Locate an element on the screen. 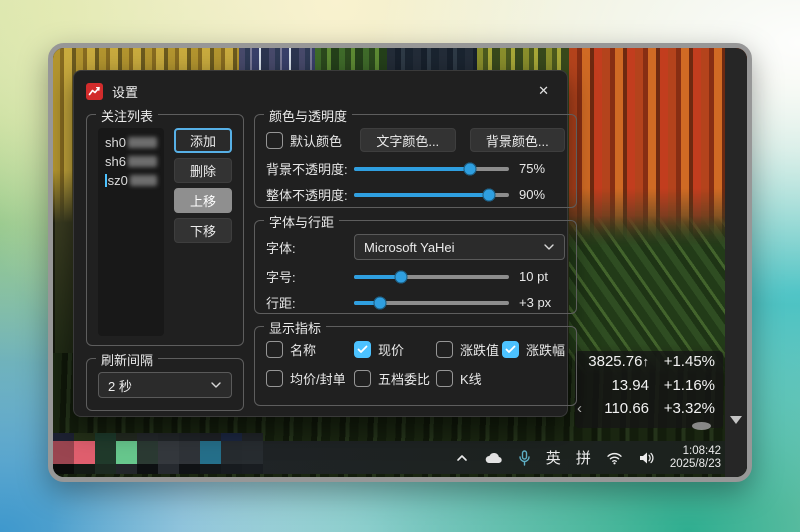 The width and height of the screenshot is (800, 532). bg-opacity-slider is located at coordinates (432, 168).